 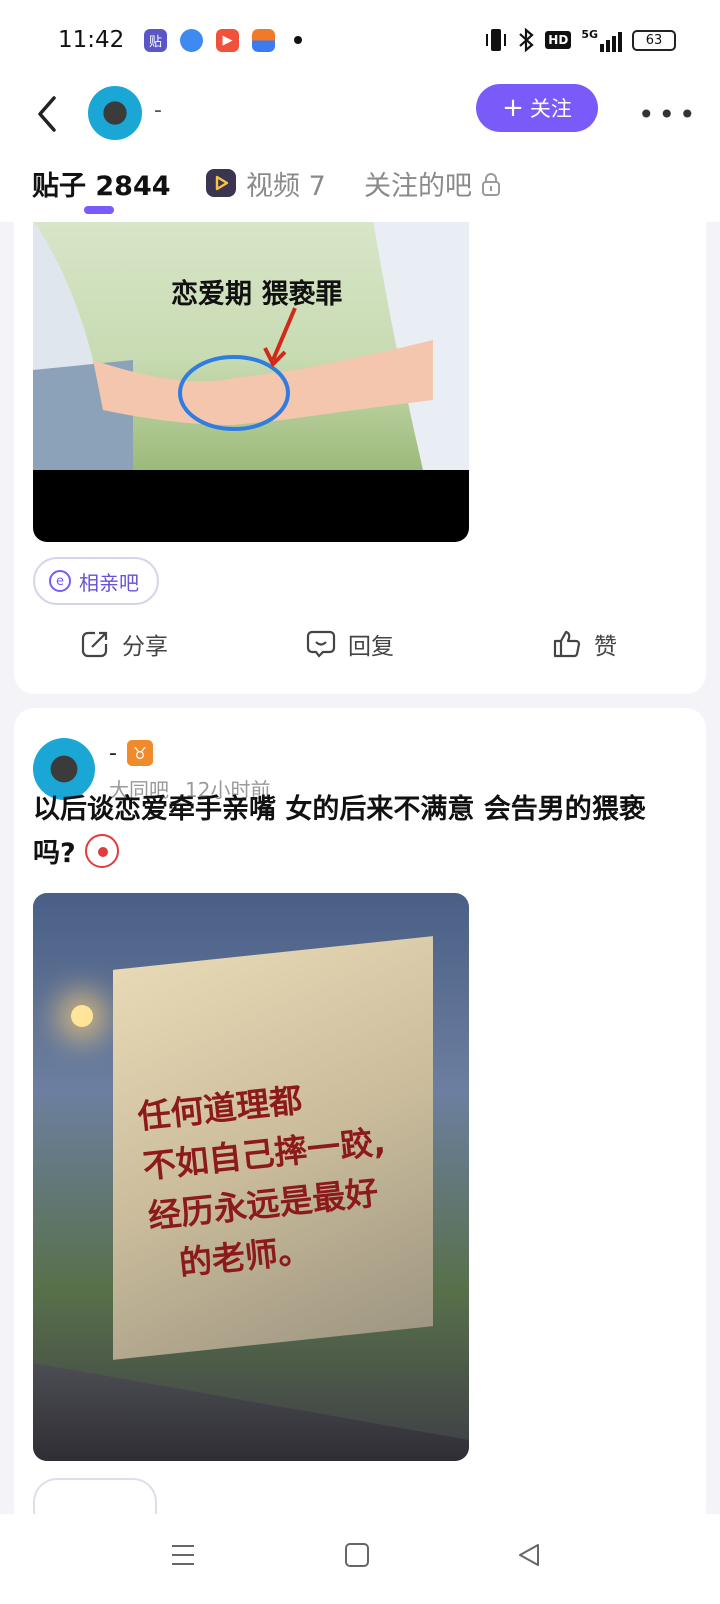 What do you see at coordinates (251, 345) in the screenshot?
I see `image-scene: 恋爱期 猥亵罪` at bounding box center [251, 345].